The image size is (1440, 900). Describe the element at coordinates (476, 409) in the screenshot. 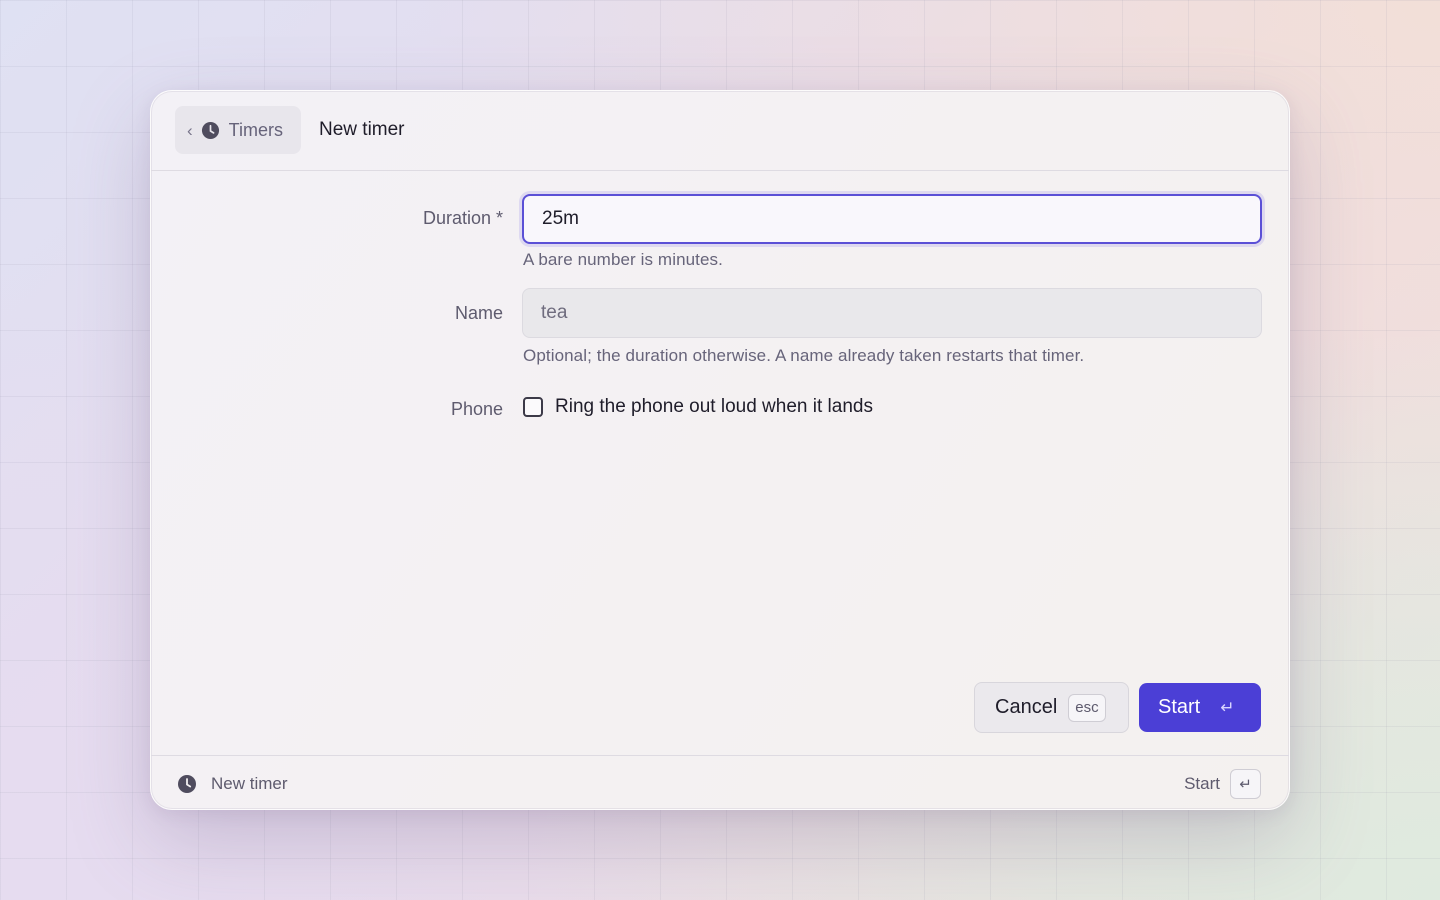

I see `phone-label: Phone` at that location.